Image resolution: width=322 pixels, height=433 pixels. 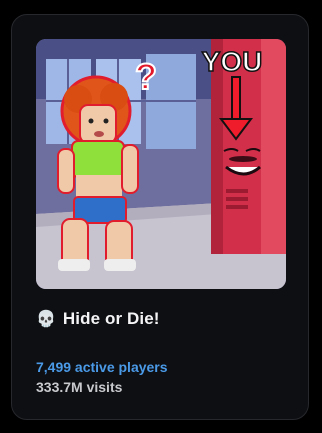 What do you see at coordinates (79, 387) in the screenshot?
I see `visits-count: 333.7M visits` at bounding box center [79, 387].